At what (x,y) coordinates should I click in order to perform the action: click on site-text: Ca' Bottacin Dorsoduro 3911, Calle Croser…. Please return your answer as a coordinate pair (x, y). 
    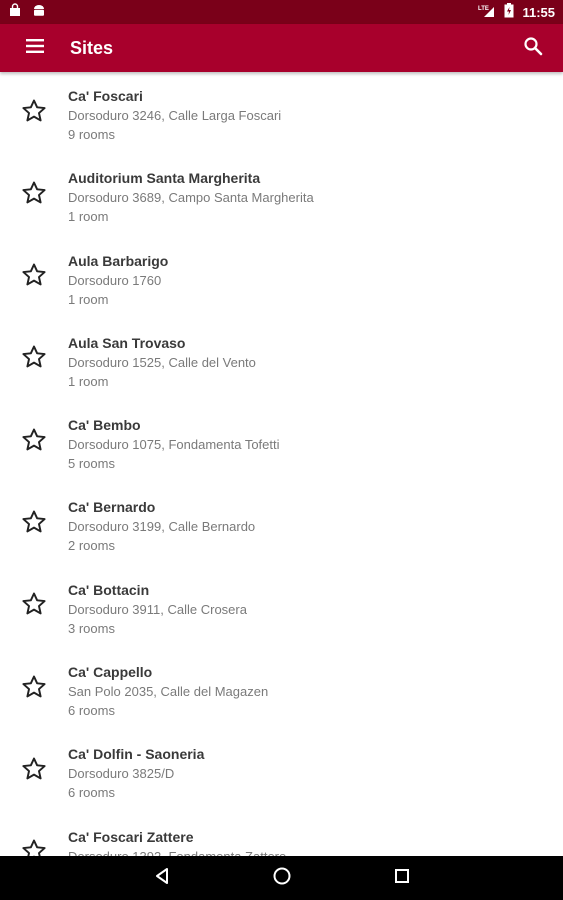
    Looking at the image, I should click on (157, 602).